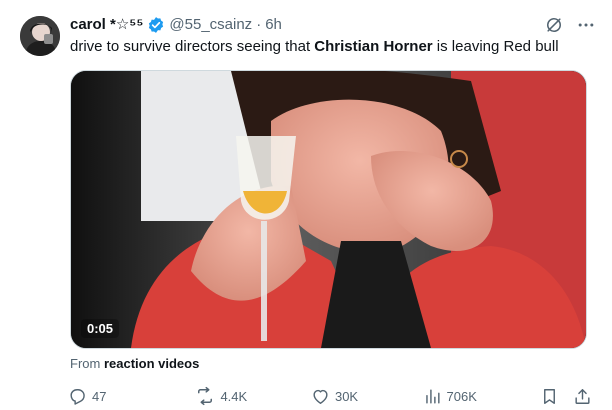 This screenshot has width=612, height=410. I want to click on views-icon, so click(432, 396).